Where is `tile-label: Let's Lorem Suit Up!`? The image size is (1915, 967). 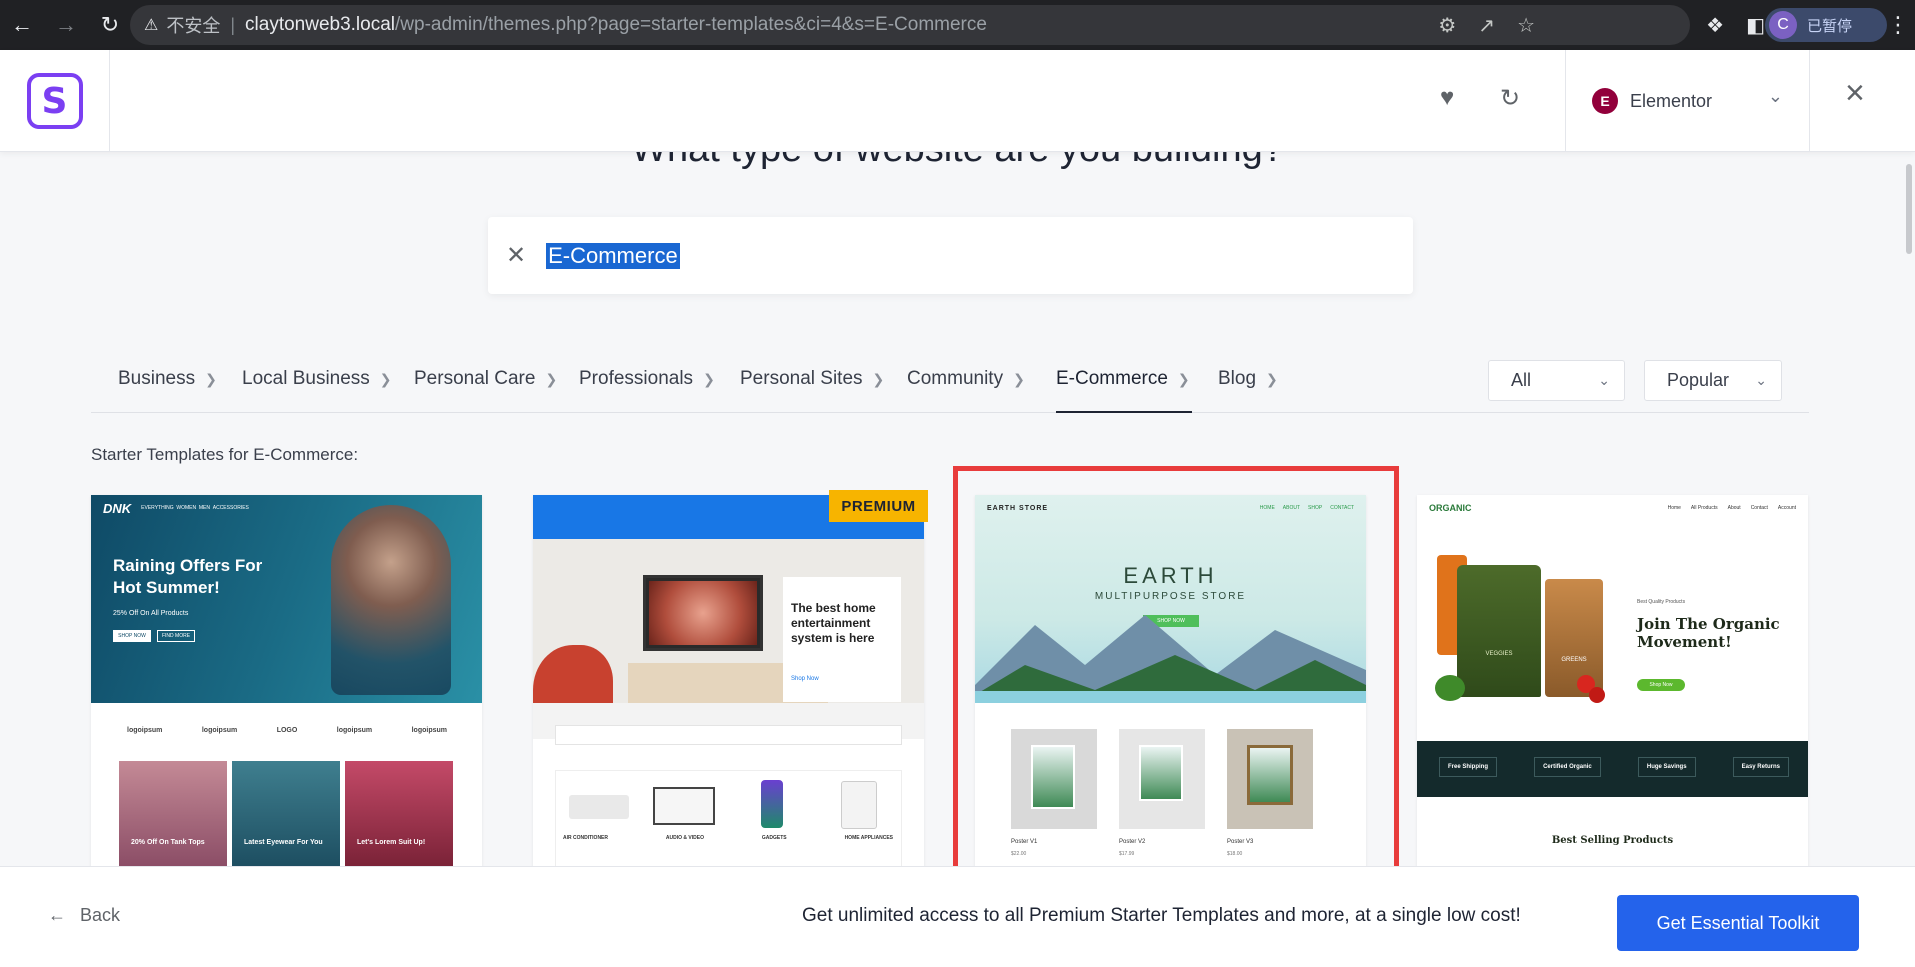
tile-label: Let's Lorem Suit Up! is located at coordinates (391, 842).